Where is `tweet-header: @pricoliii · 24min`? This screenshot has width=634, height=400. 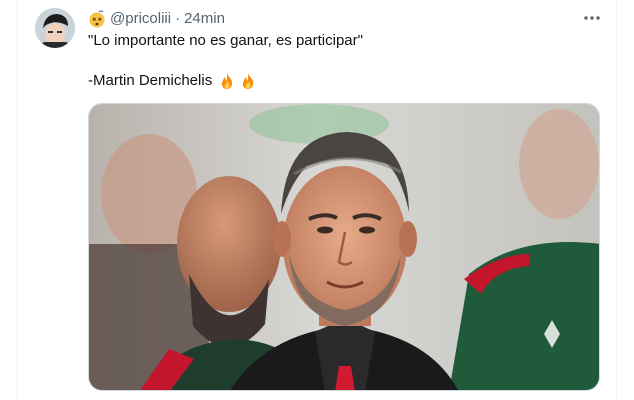 tweet-header: @pricoliii · 24min is located at coordinates (156, 19).